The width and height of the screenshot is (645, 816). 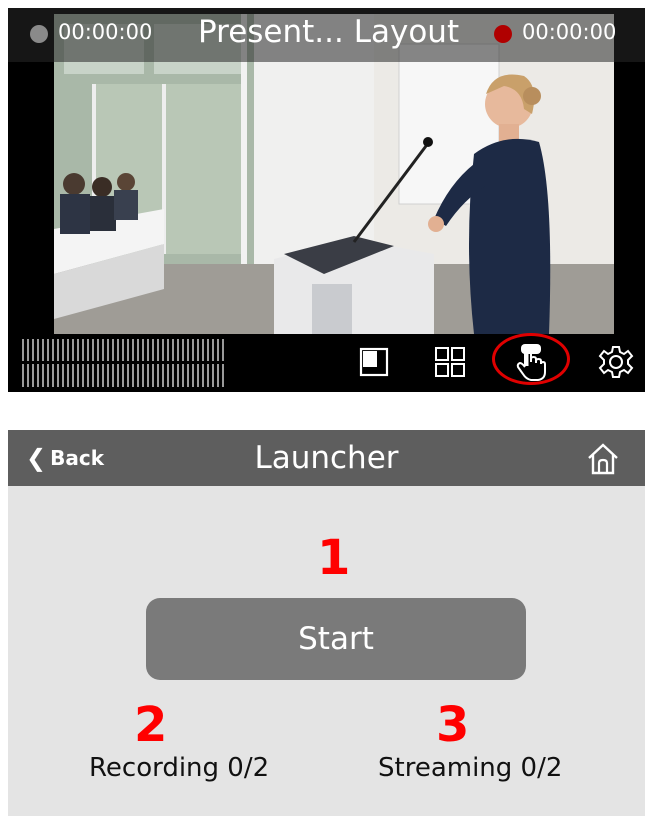 I want to click on start-button: Start, so click(x=336, y=639).